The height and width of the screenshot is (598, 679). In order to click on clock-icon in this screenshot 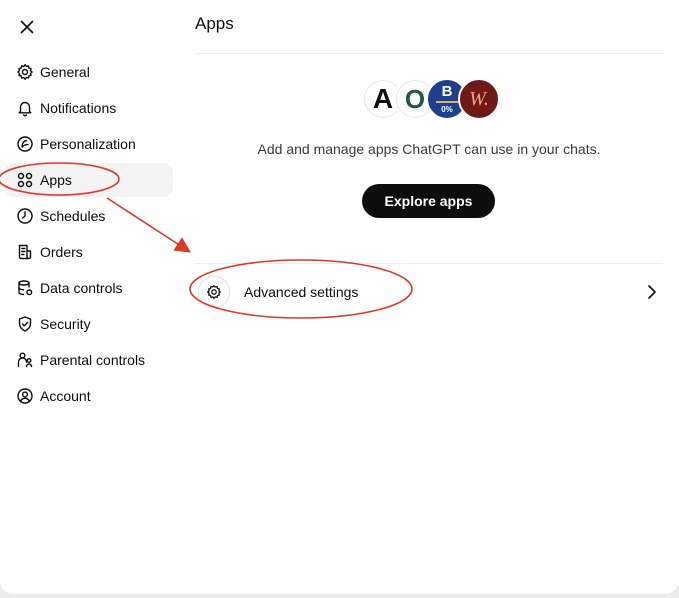, I will do `click(25, 216)`.